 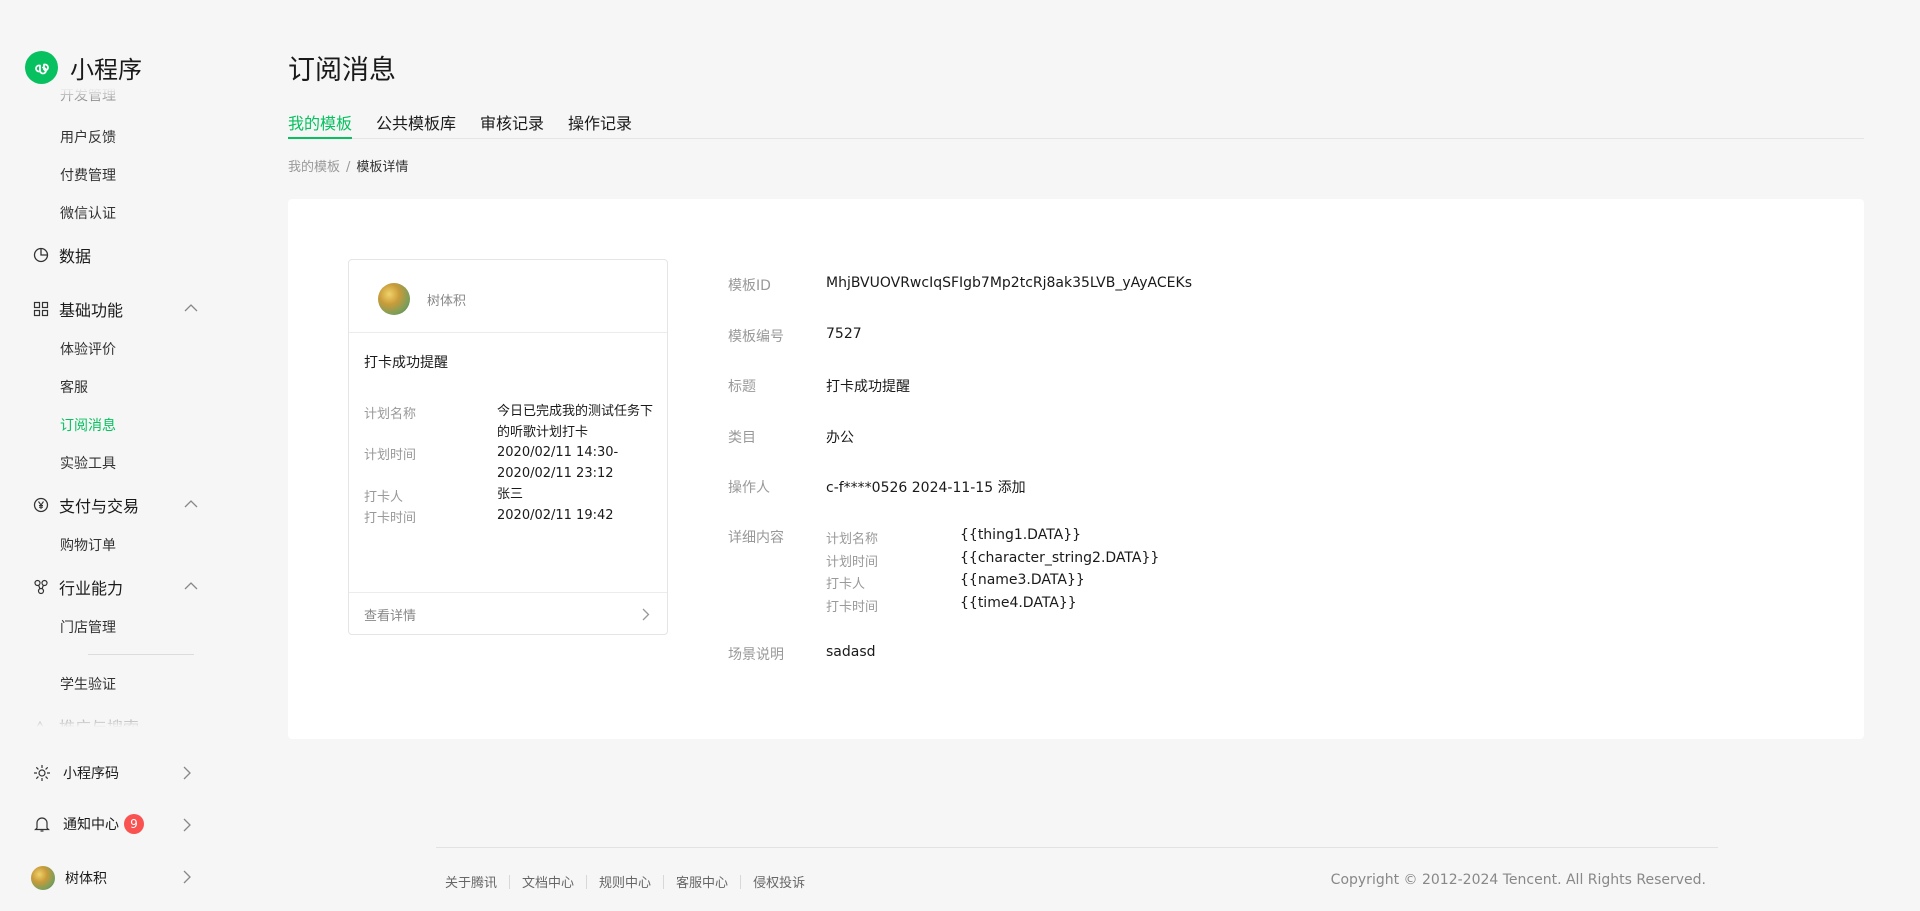 What do you see at coordinates (390, 616) in the screenshot?
I see `preview-view-detail-label: 查看详情` at bounding box center [390, 616].